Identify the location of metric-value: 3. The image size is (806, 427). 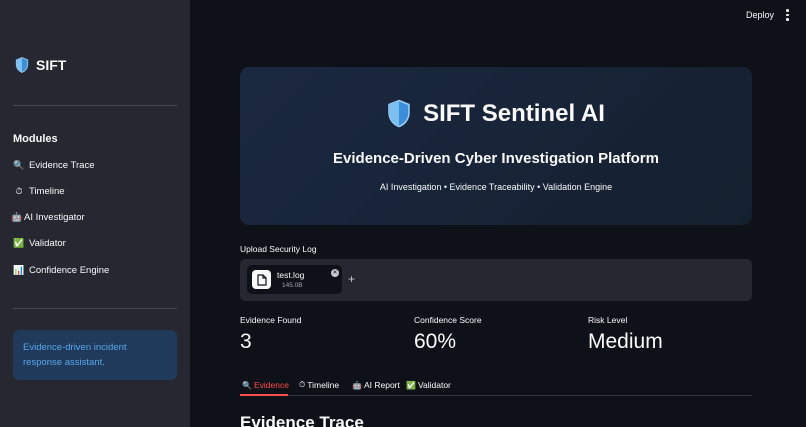
(246, 341).